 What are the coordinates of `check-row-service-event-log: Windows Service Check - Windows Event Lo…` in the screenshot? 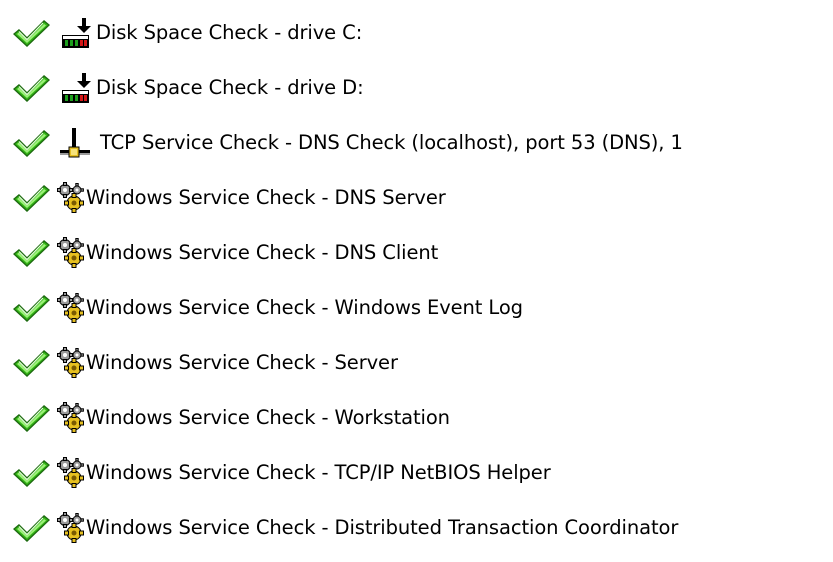 It's located at (421, 307).